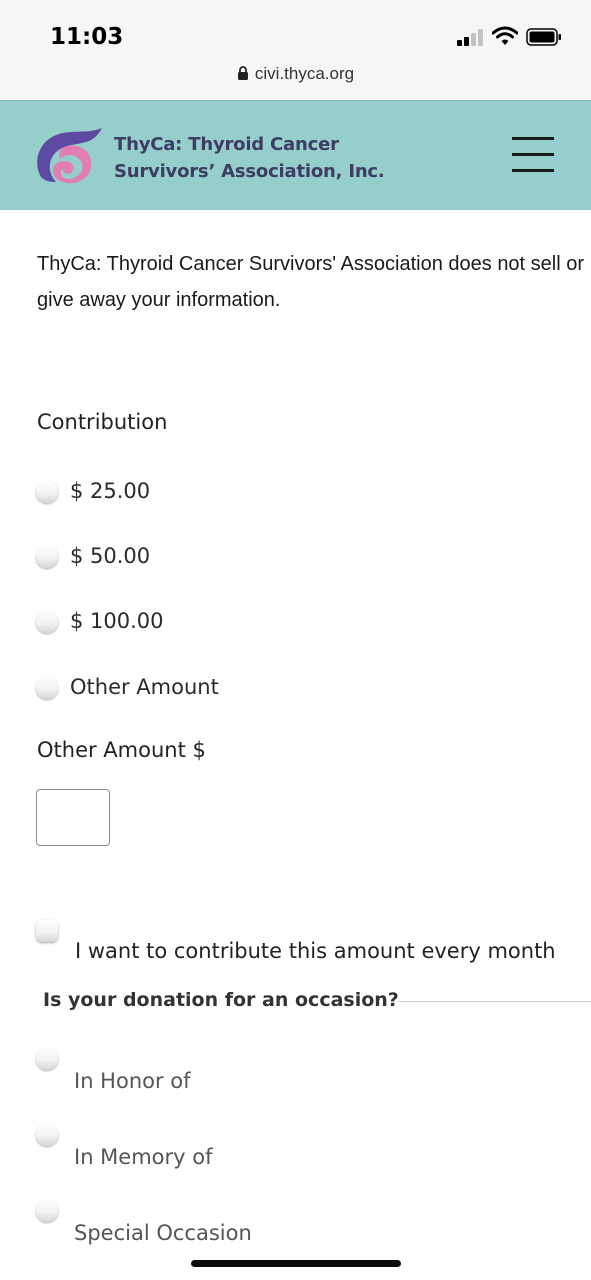 The width and height of the screenshot is (591, 1280). Describe the element at coordinates (110, 491) in the screenshot. I see `contribution-option-label: $ 25.00` at that location.